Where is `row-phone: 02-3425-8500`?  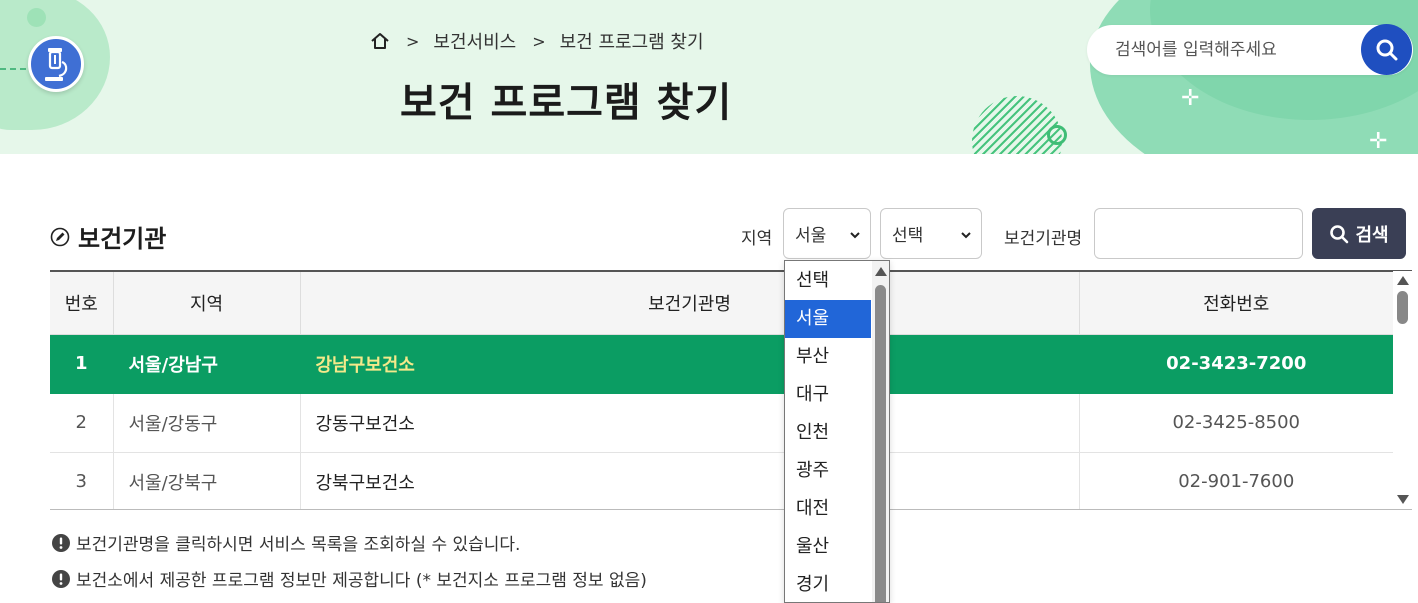
row-phone: 02-3425-8500 is located at coordinates (1236, 423).